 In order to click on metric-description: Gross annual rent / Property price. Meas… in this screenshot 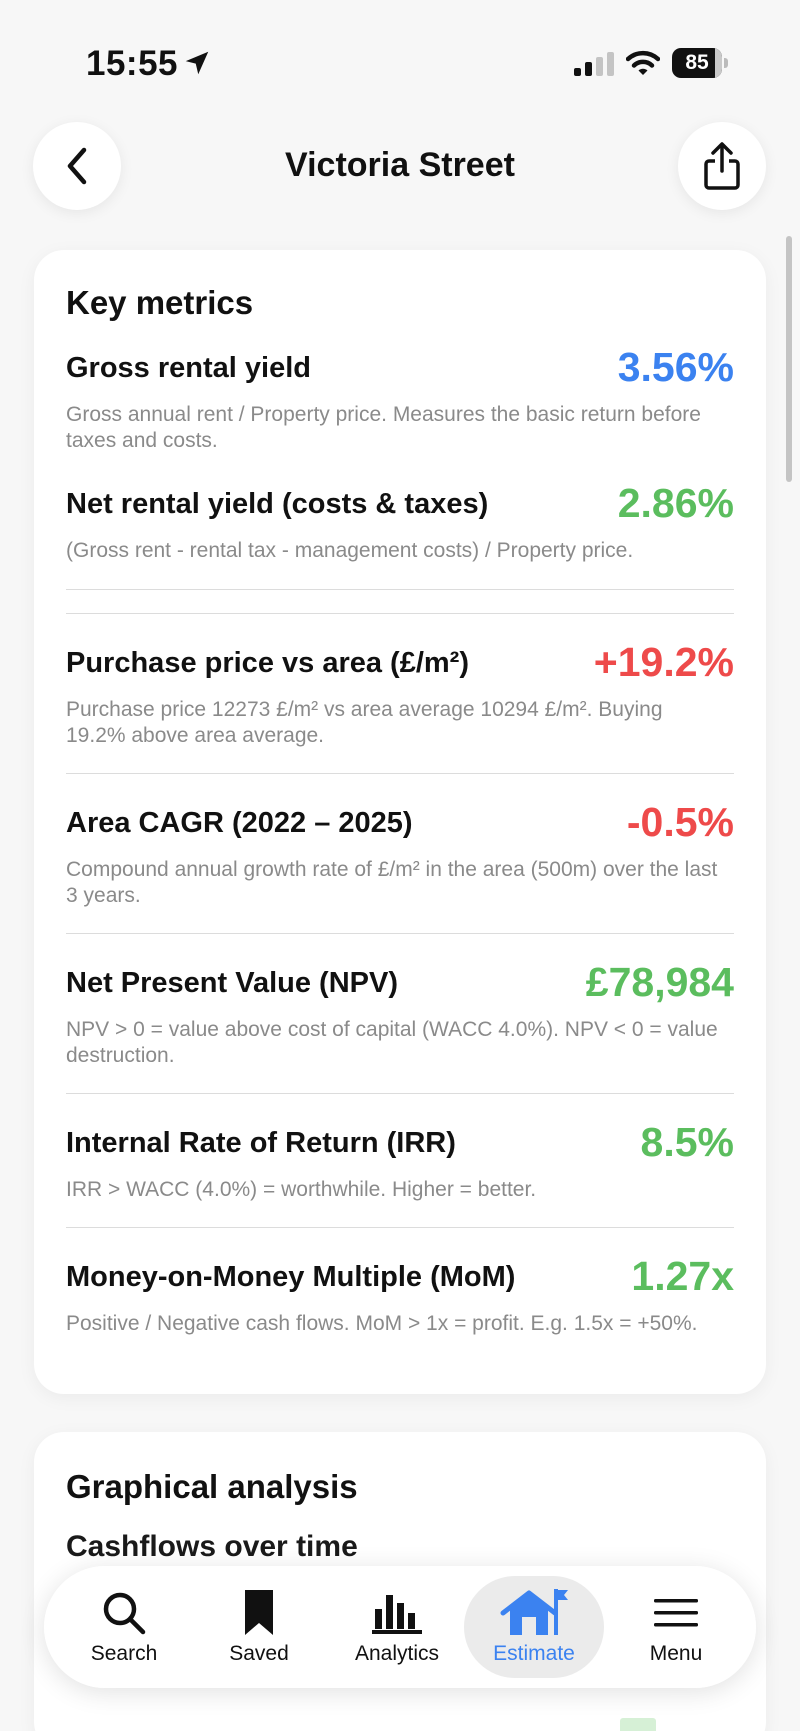, I will do `click(383, 427)`.